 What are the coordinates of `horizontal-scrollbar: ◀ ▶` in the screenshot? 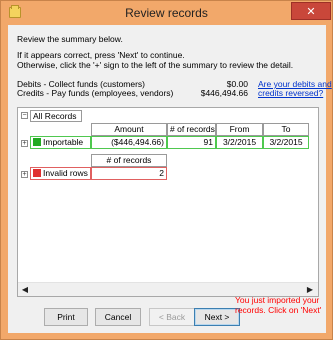 It's located at (168, 289).